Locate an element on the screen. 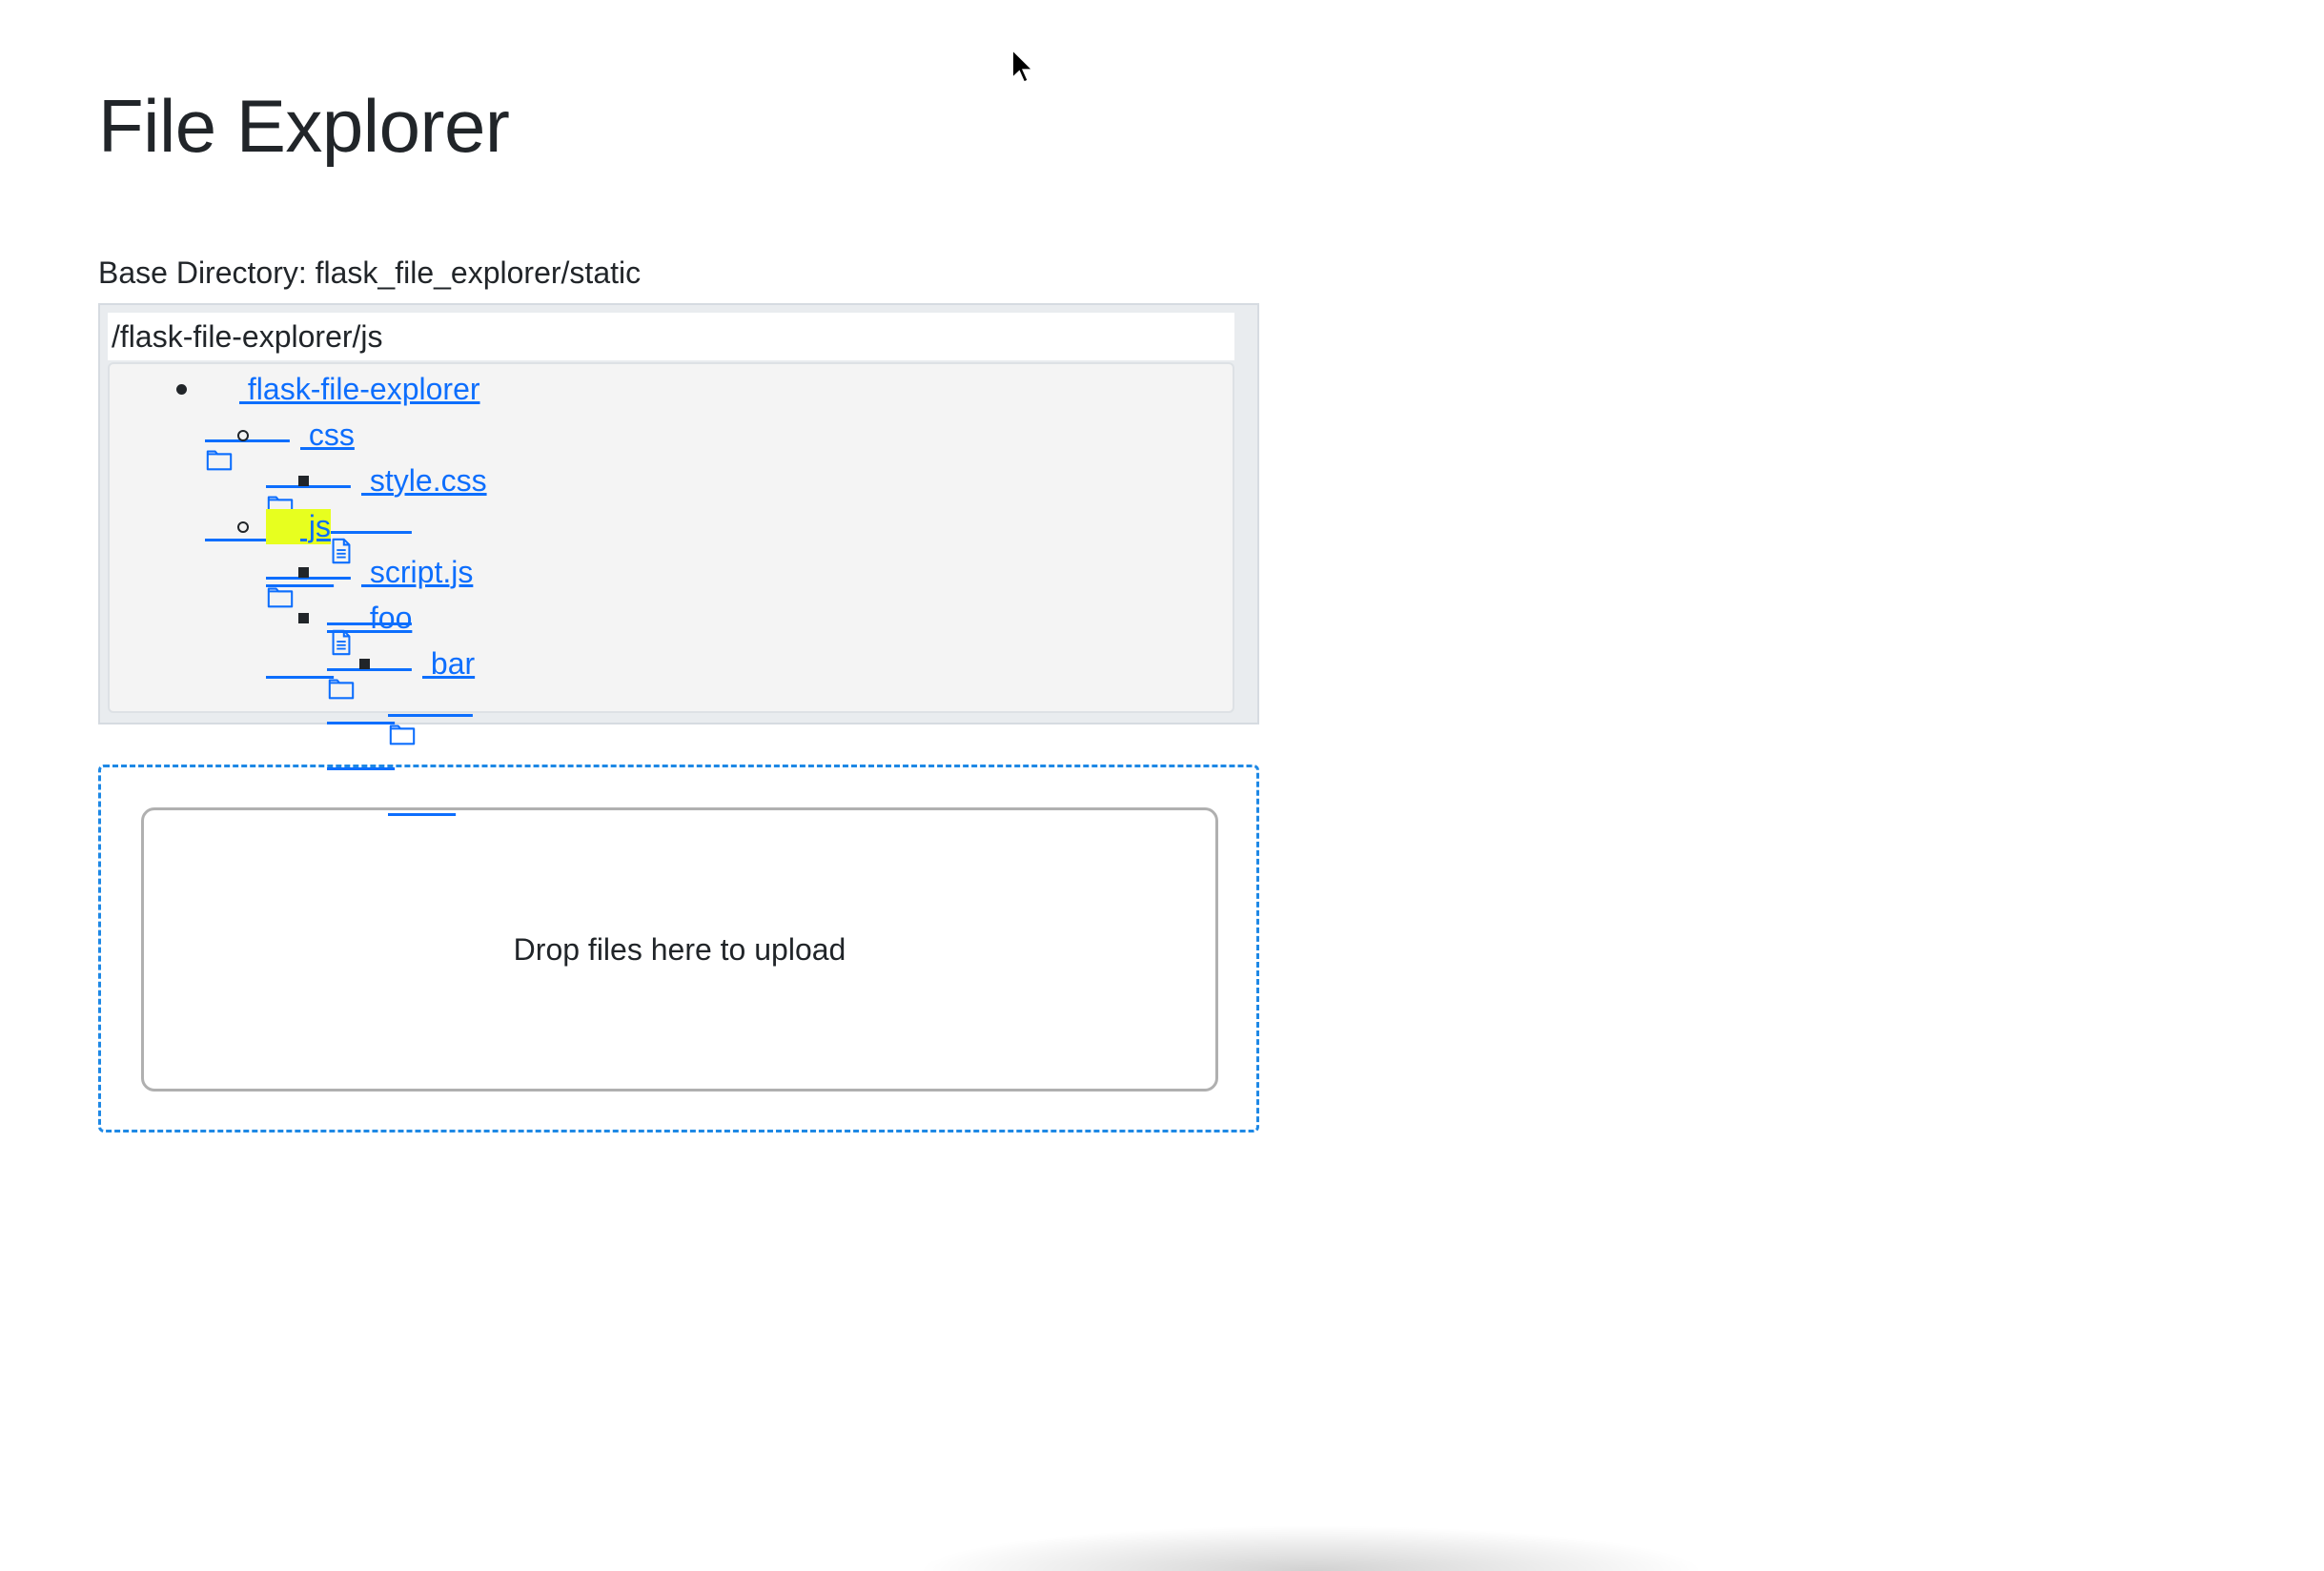 This screenshot has height=1571, width=2324. tree-node-flask-file-explorer: flask-file-explorer is located at coordinates (328, 418).